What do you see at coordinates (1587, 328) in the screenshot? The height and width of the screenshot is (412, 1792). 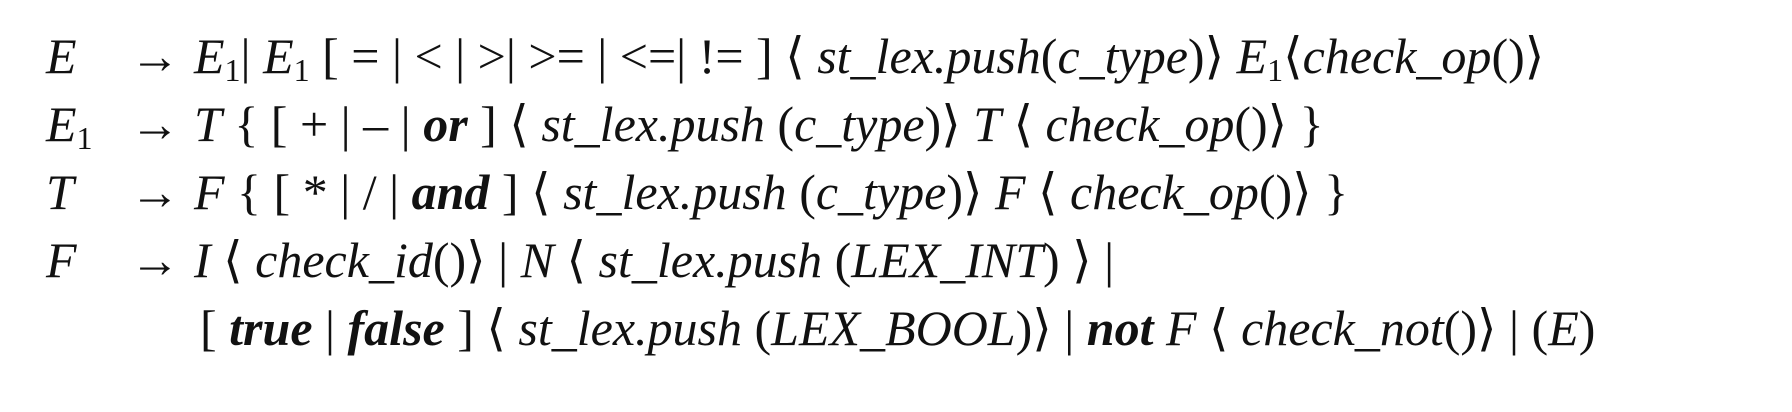 I see `operator-token: )` at bounding box center [1587, 328].